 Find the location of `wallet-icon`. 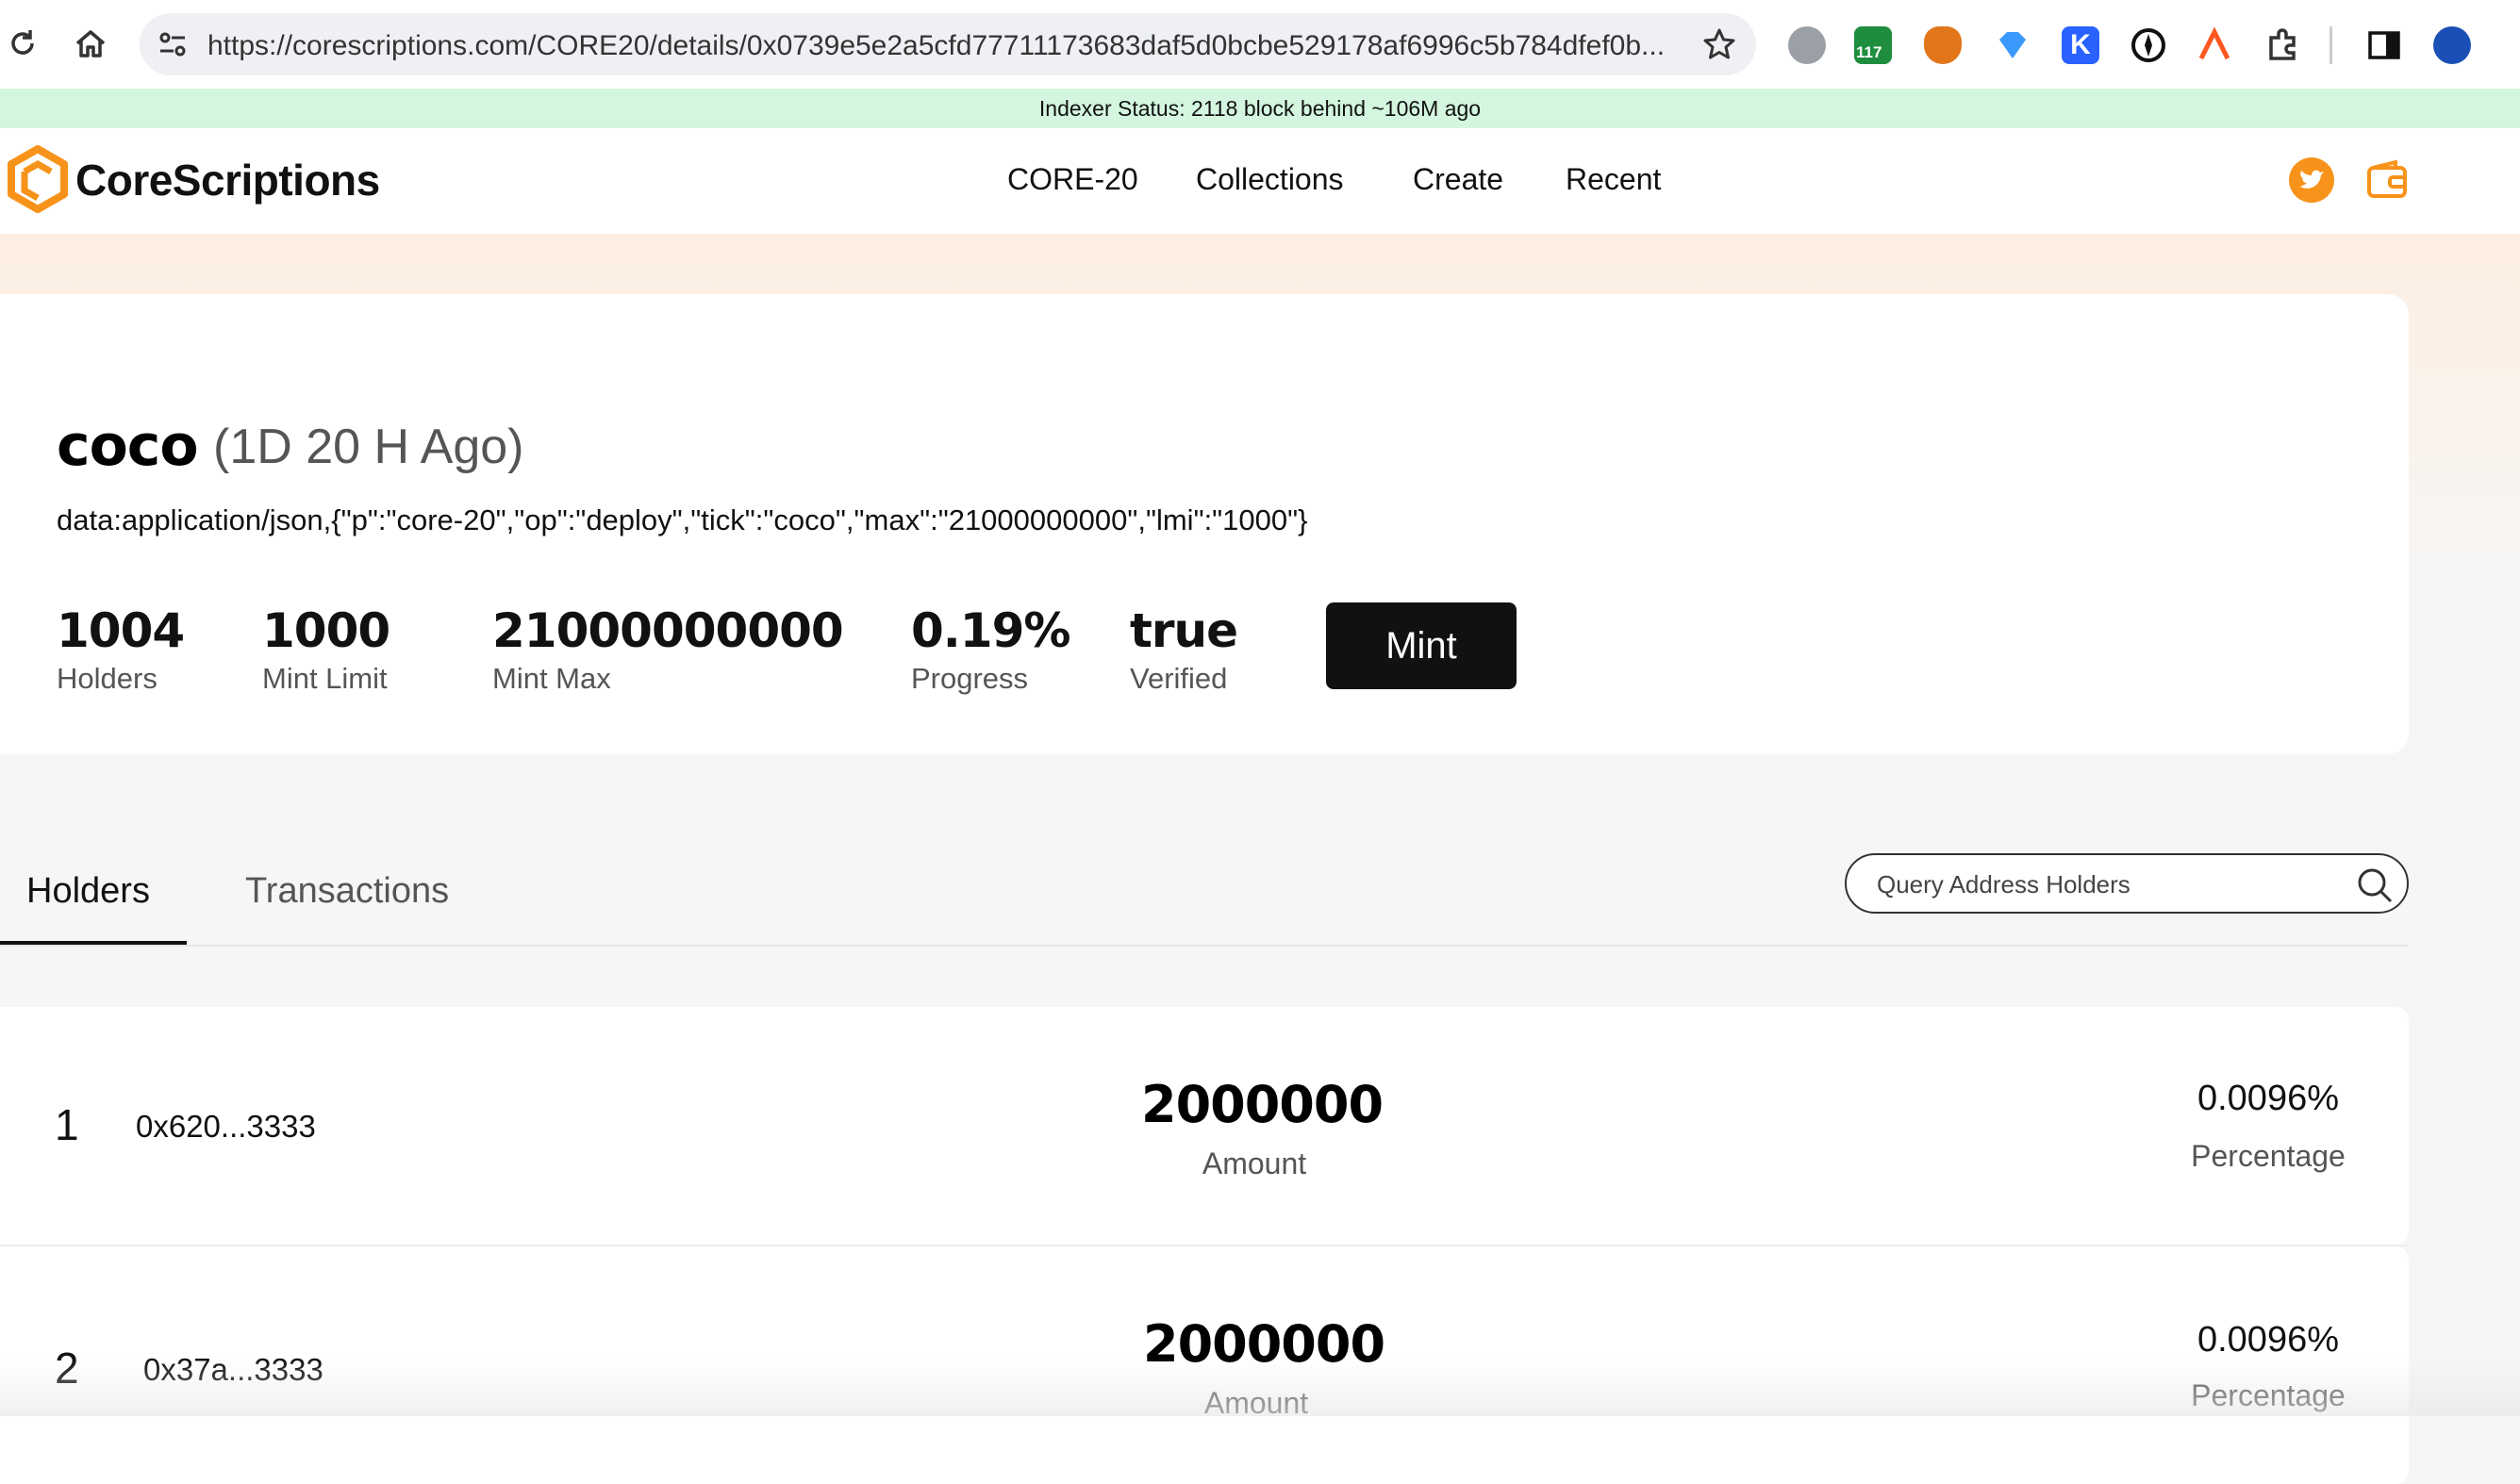

wallet-icon is located at coordinates (2387, 180).